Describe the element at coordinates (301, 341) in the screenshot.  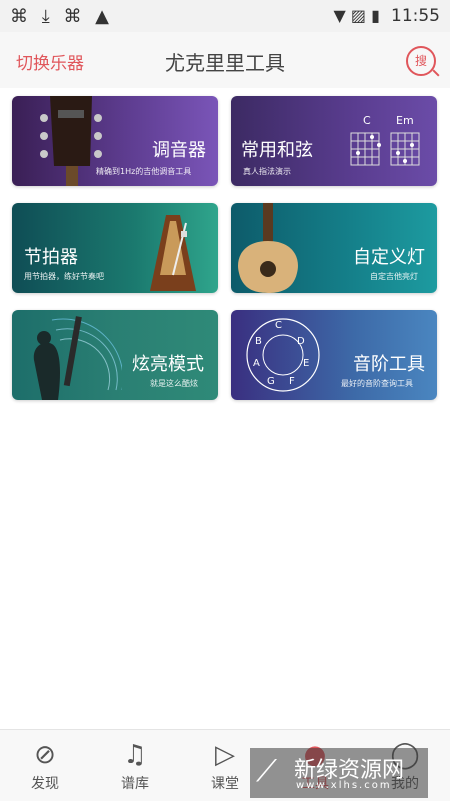
I see `note-label: D` at that location.